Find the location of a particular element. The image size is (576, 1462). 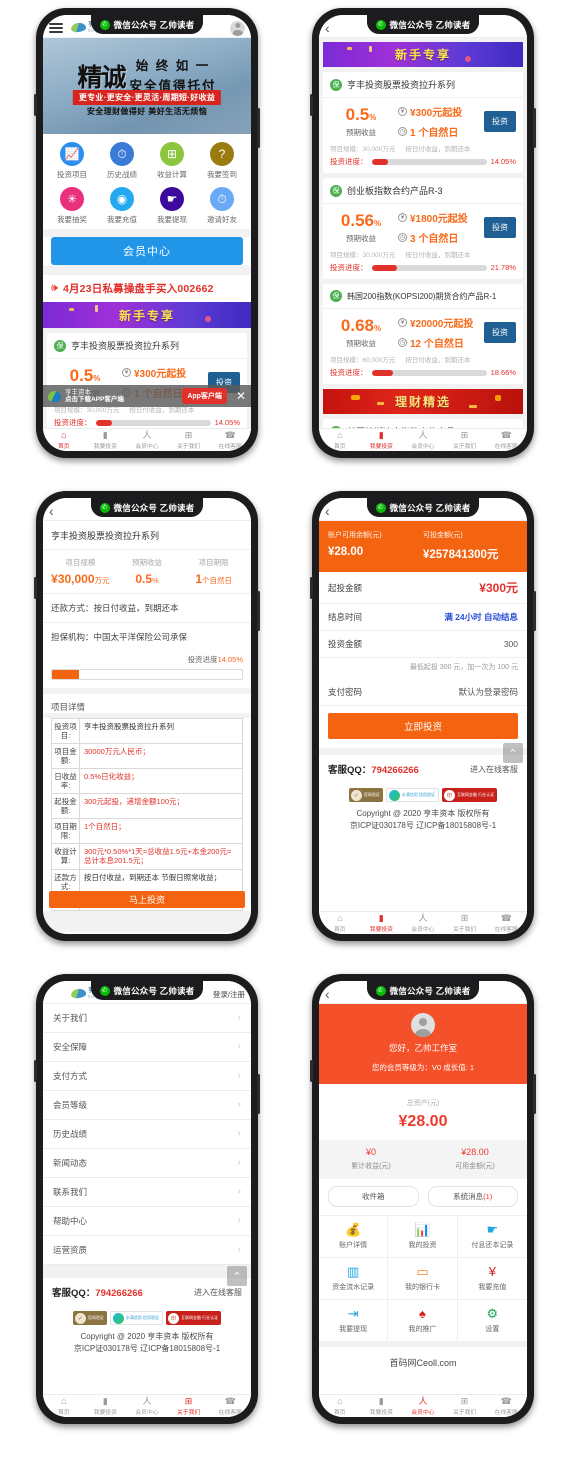

progress-percent: 18.66% is located at coordinates (503, 372).